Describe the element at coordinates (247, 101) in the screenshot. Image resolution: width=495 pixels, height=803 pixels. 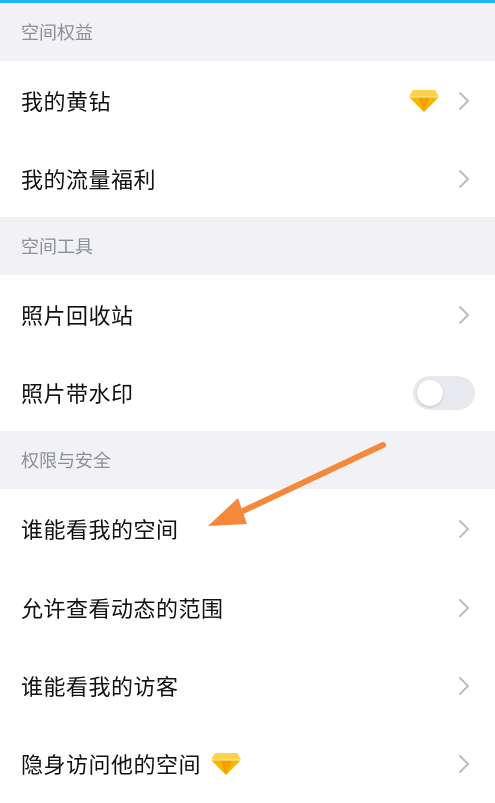
I see `row-my-yellow-diamond: 我的黄钻` at that location.